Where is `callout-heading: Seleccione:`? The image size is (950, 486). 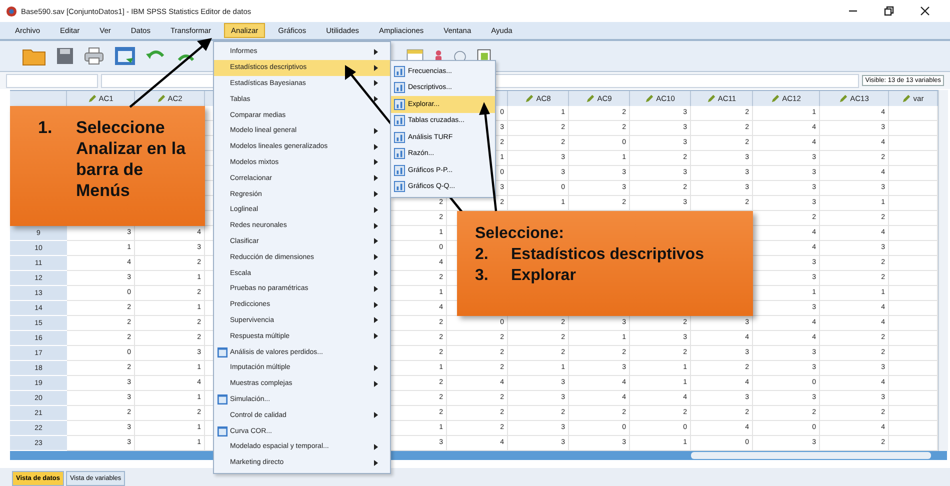 callout-heading: Seleccione: is located at coordinates (520, 234).